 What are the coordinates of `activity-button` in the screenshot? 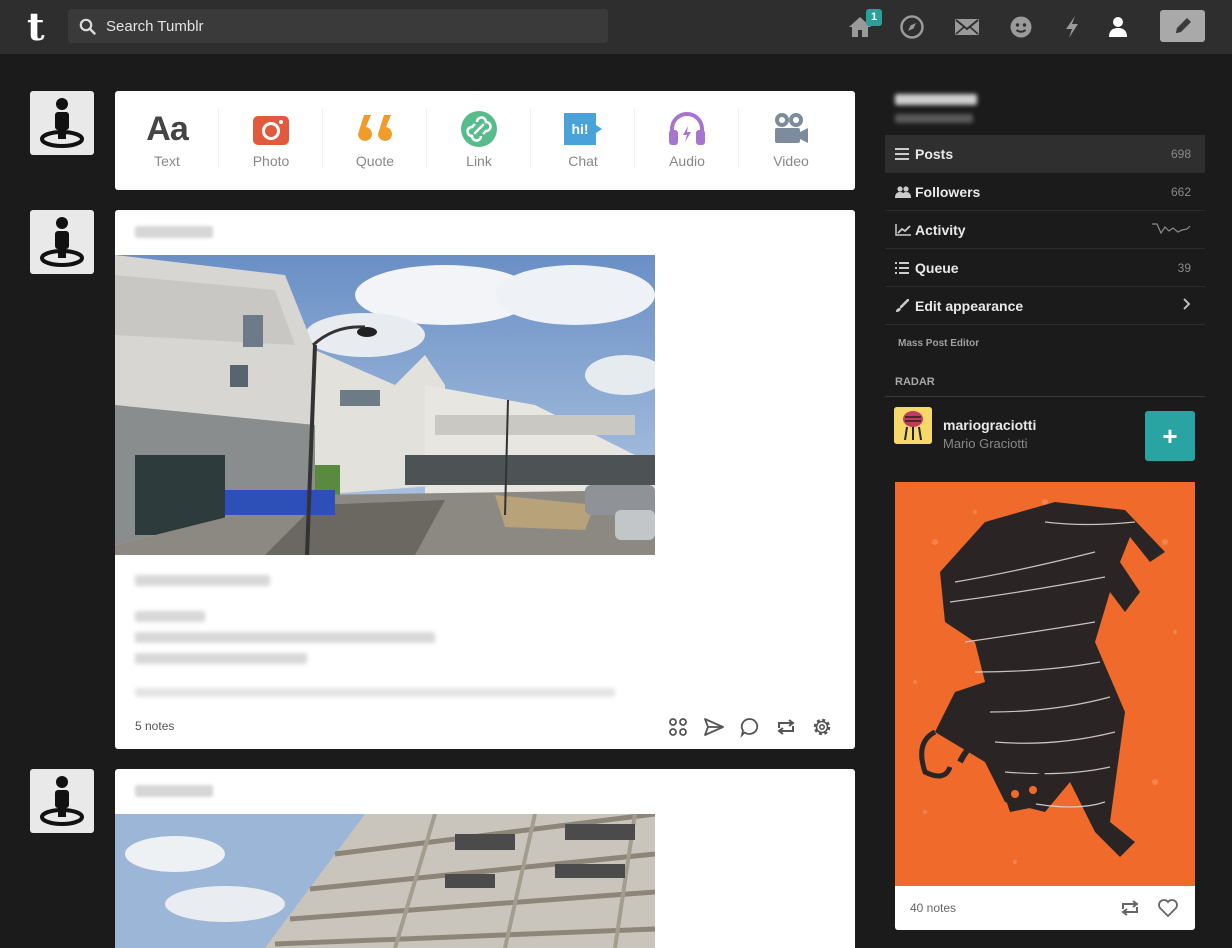 It's located at (1072, 27).